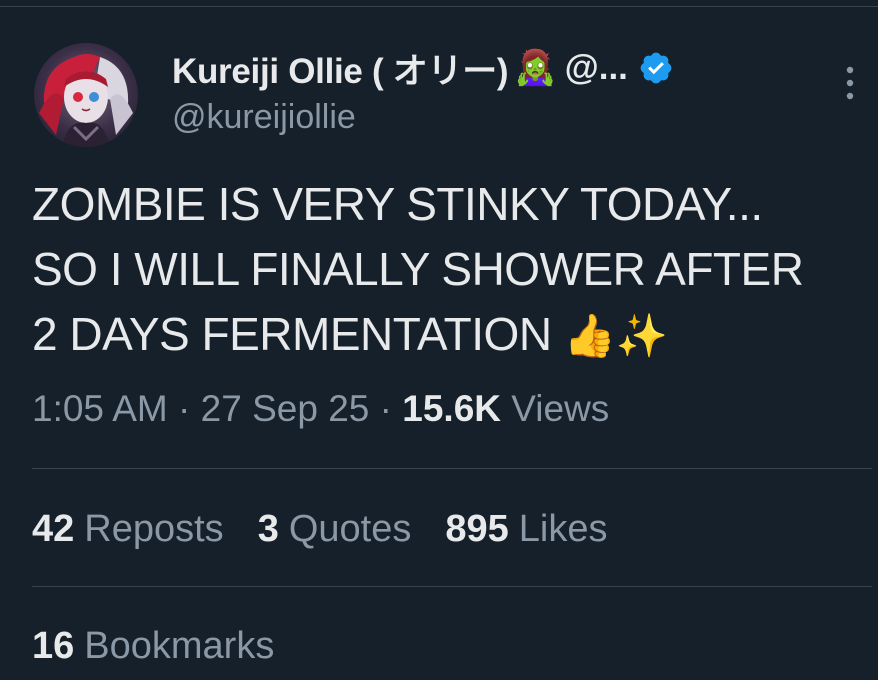 This screenshot has width=878, height=680. What do you see at coordinates (439, 6) in the screenshot?
I see `top-divider` at bounding box center [439, 6].